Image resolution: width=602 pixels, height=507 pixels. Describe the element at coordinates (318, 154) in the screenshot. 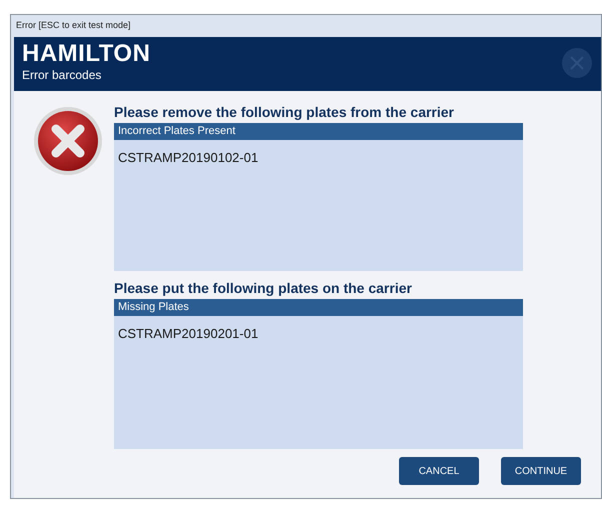

I see `list-item: CSTRAMP20190102-01` at that location.